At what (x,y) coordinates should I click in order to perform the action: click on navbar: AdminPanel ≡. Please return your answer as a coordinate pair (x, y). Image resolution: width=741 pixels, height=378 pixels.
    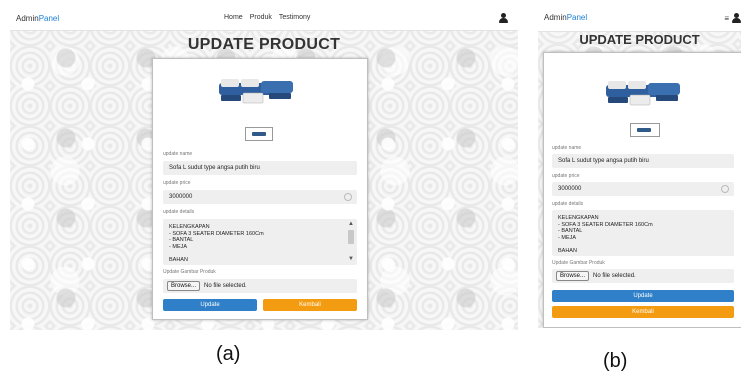
    Looking at the image, I should click on (639, 18).